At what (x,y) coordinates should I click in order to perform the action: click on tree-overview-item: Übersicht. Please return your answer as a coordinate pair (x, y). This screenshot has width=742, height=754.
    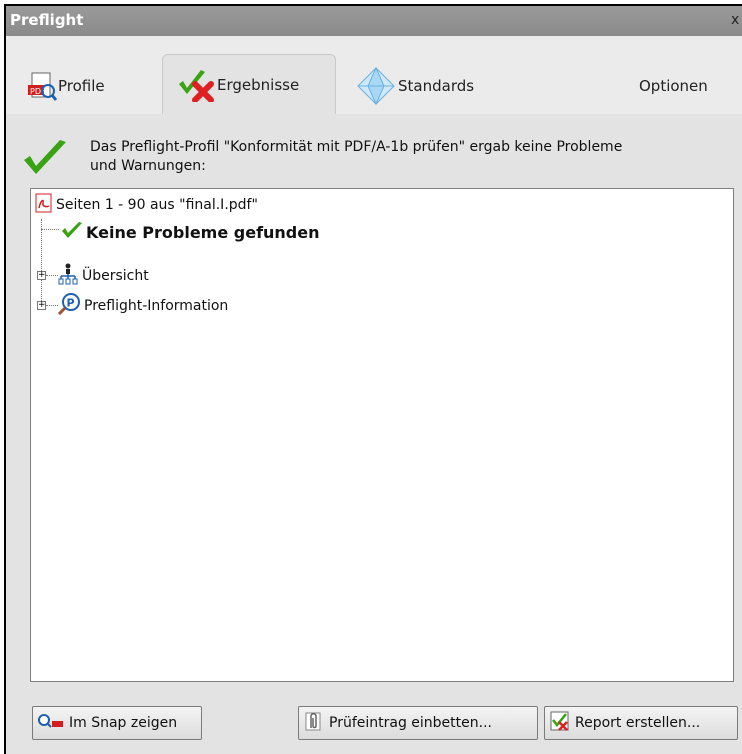
    Looking at the image, I should click on (103, 276).